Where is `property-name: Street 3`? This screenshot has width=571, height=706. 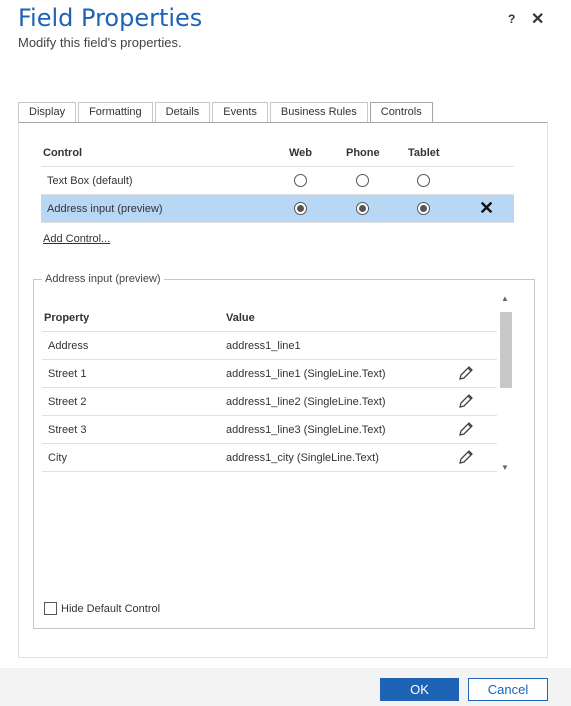 property-name: Street 3 is located at coordinates (67, 430).